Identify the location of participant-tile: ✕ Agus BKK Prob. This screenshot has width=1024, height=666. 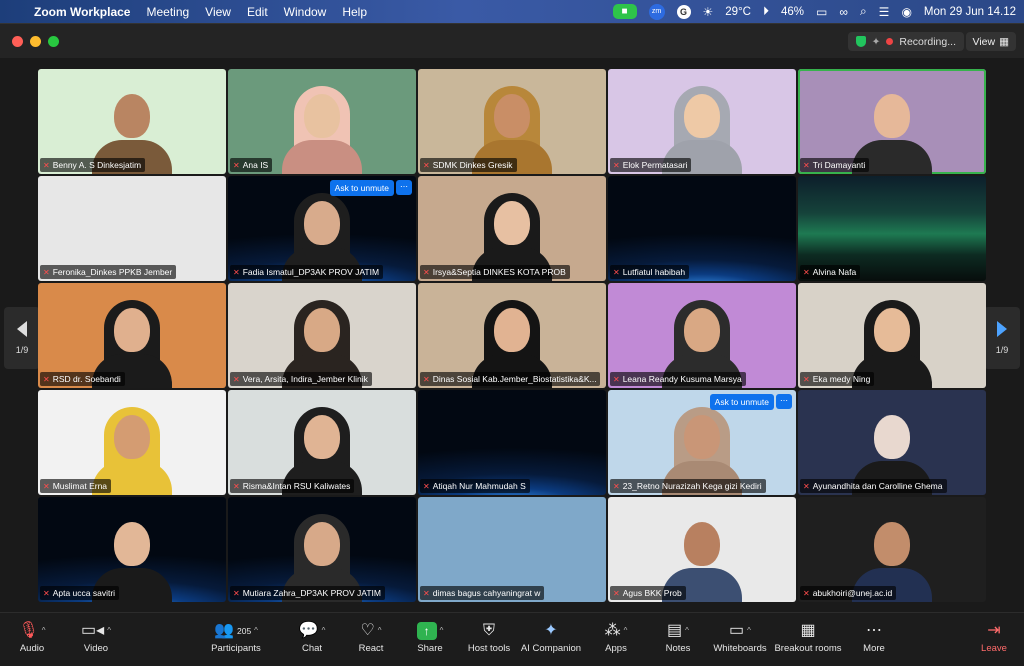
(702, 549).